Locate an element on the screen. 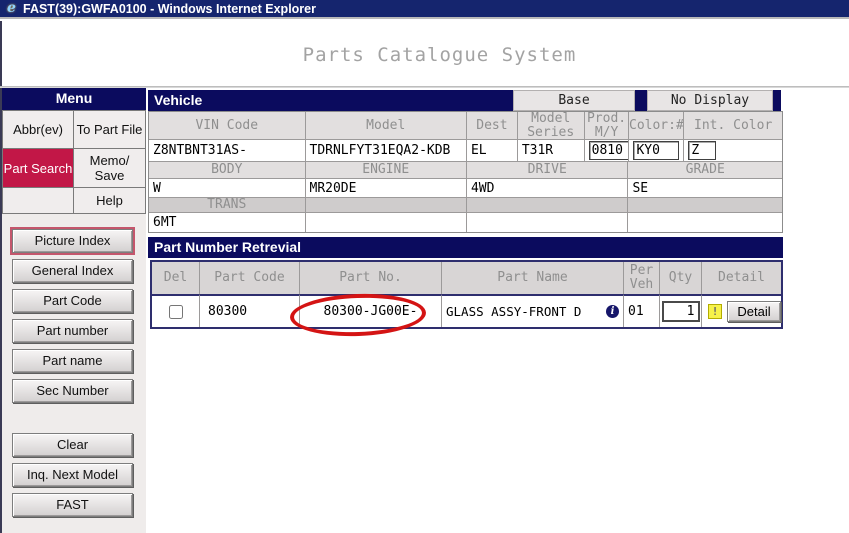 This screenshot has width=849, height=533. color-no-input is located at coordinates (656, 150).